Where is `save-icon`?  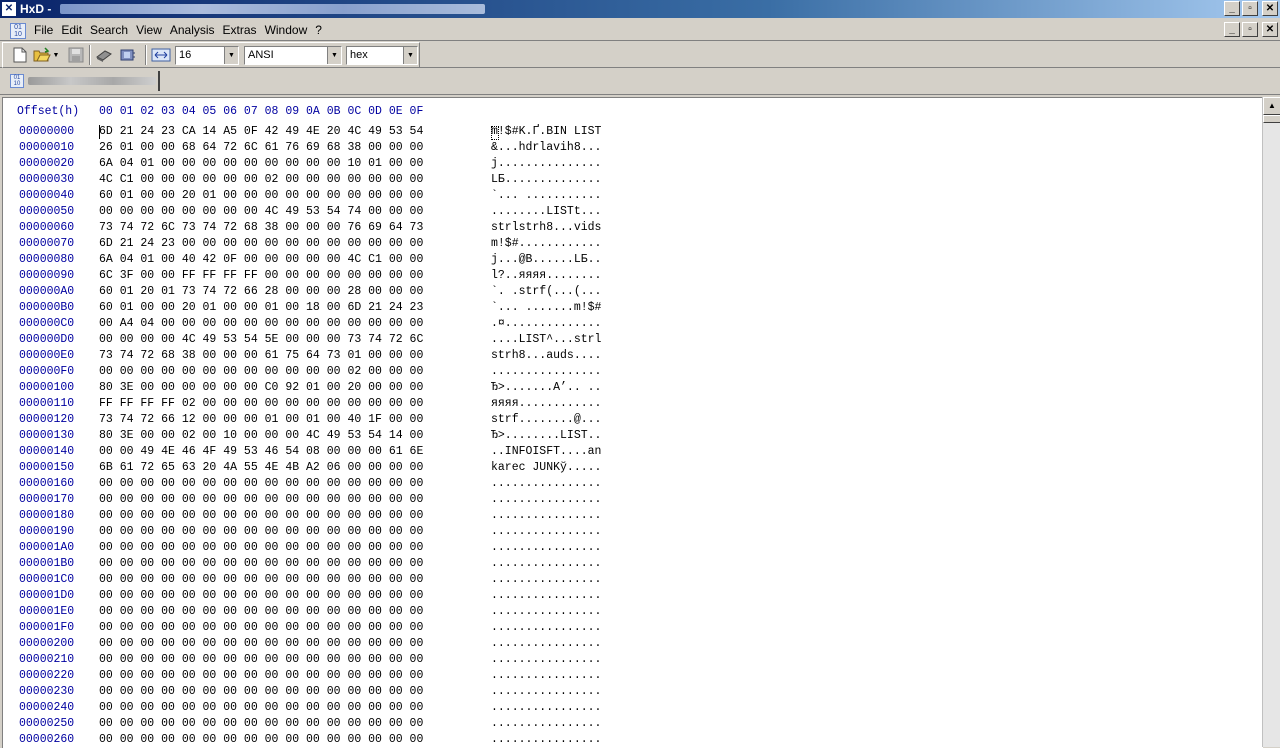
save-icon is located at coordinates (76, 55).